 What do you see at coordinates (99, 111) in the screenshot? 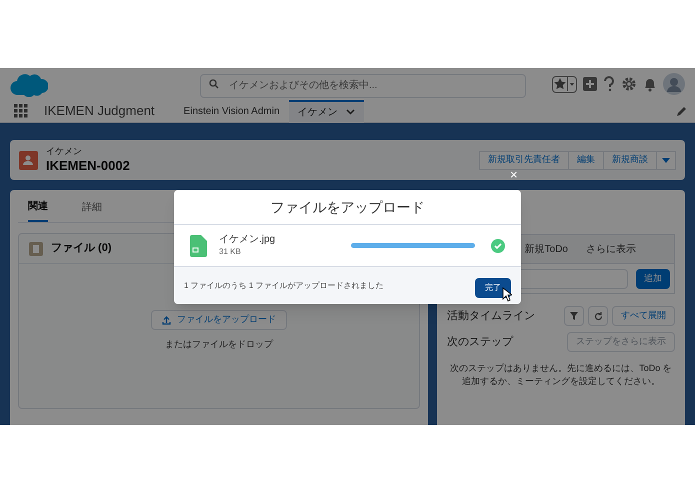
I see `app-name: IKEMEN Judgment` at bounding box center [99, 111].